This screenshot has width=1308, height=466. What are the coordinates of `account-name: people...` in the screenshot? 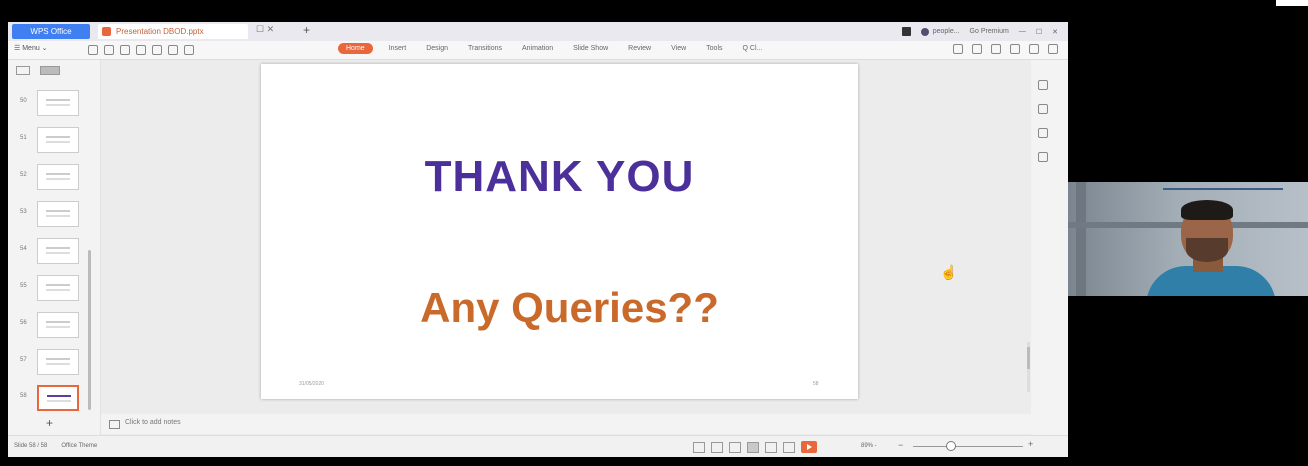 It's located at (946, 31).